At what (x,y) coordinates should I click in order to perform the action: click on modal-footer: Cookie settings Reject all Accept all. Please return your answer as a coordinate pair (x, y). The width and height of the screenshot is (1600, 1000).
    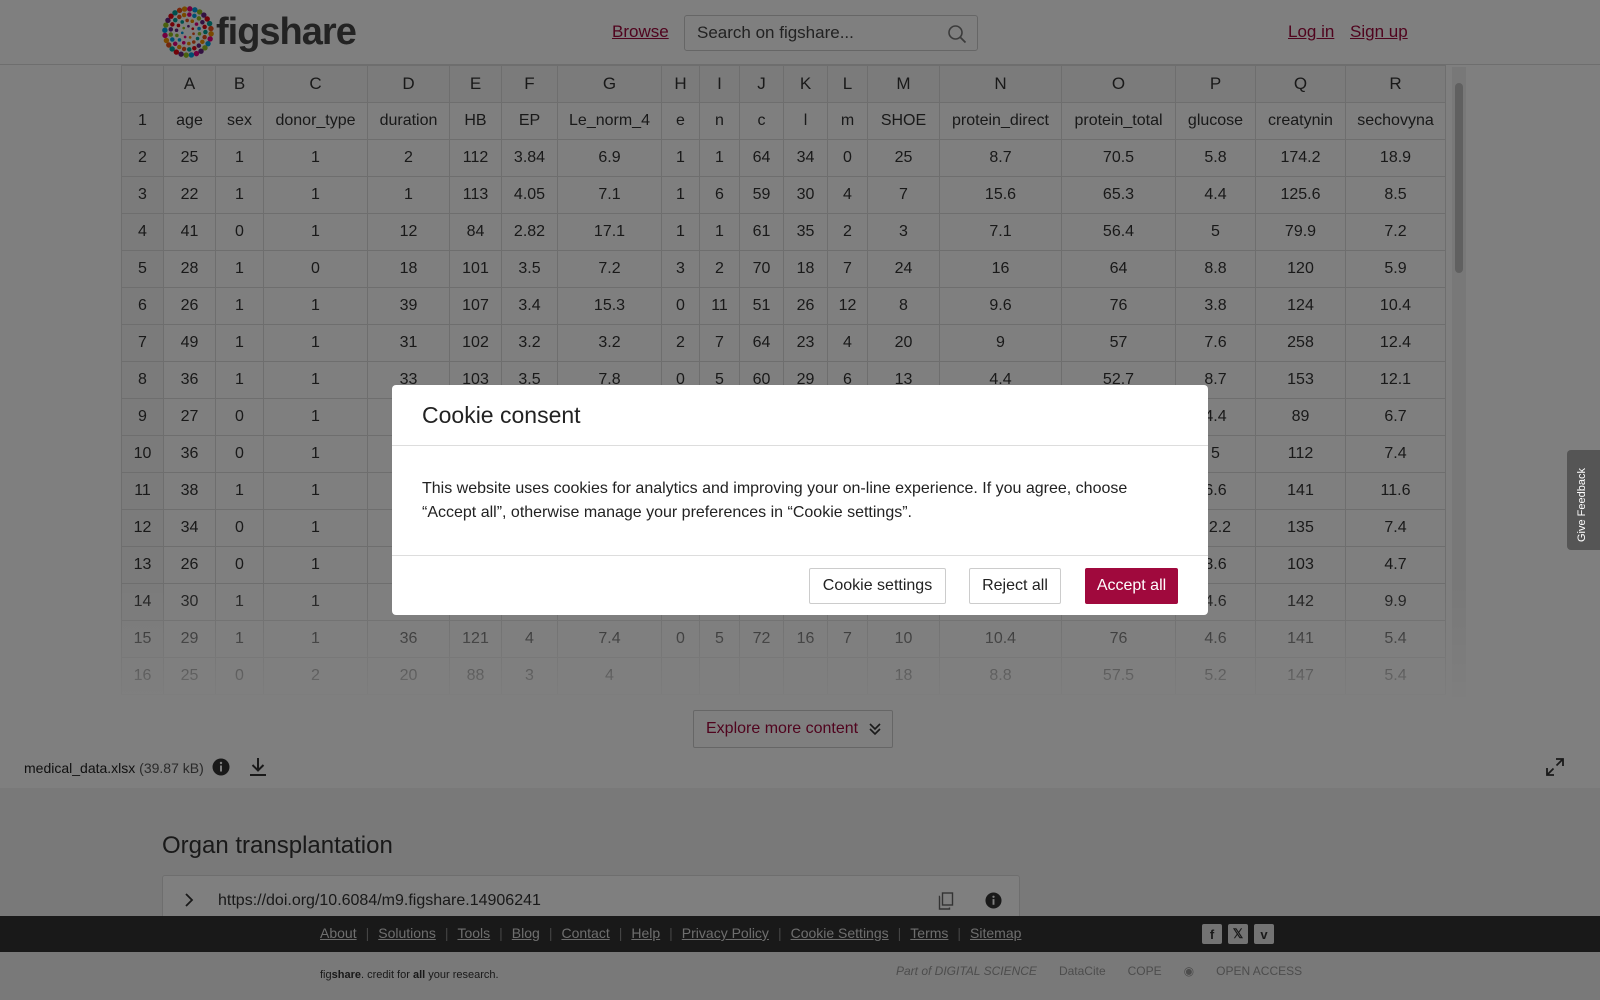
    Looking at the image, I should click on (800, 585).